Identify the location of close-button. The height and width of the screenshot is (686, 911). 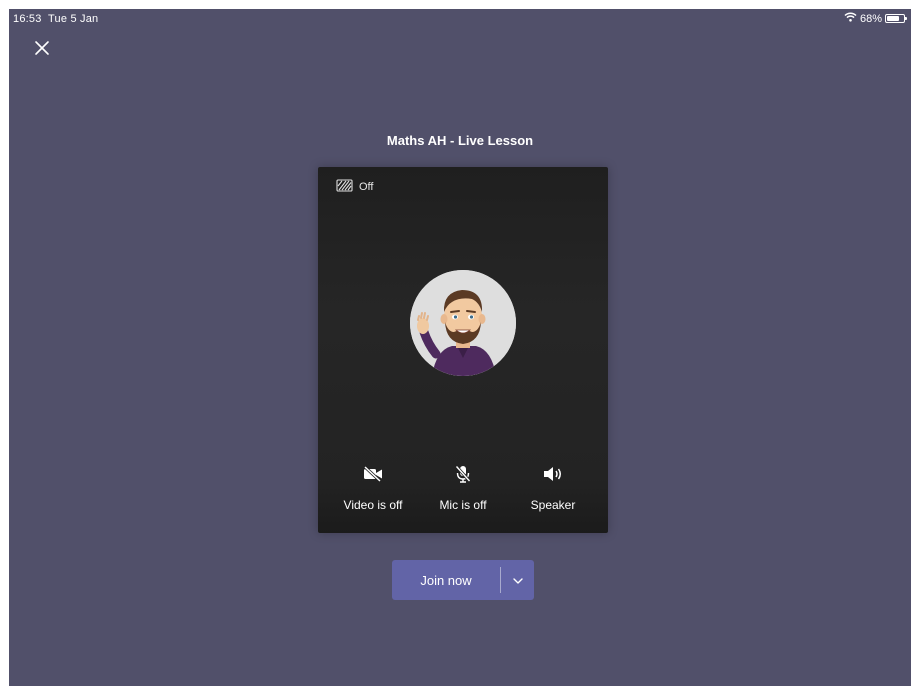
(42, 50).